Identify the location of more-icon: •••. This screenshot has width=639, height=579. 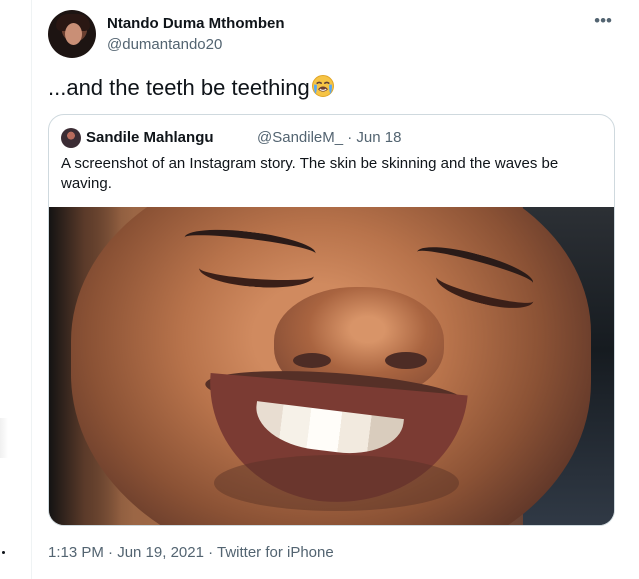
(603, 20).